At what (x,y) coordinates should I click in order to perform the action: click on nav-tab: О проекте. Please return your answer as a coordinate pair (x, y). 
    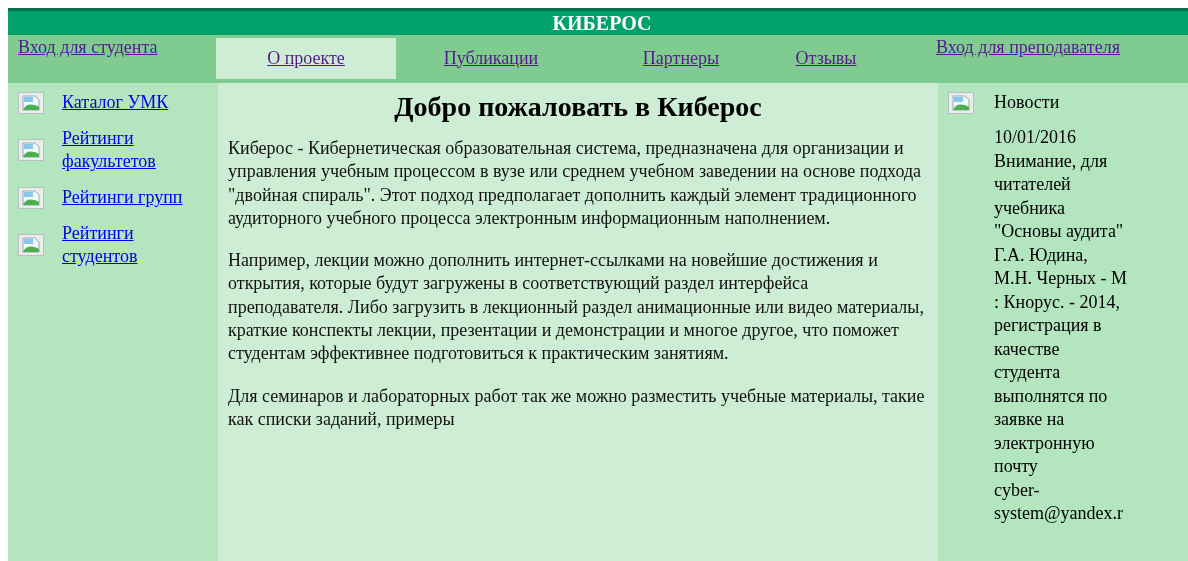
    Looking at the image, I should click on (306, 58).